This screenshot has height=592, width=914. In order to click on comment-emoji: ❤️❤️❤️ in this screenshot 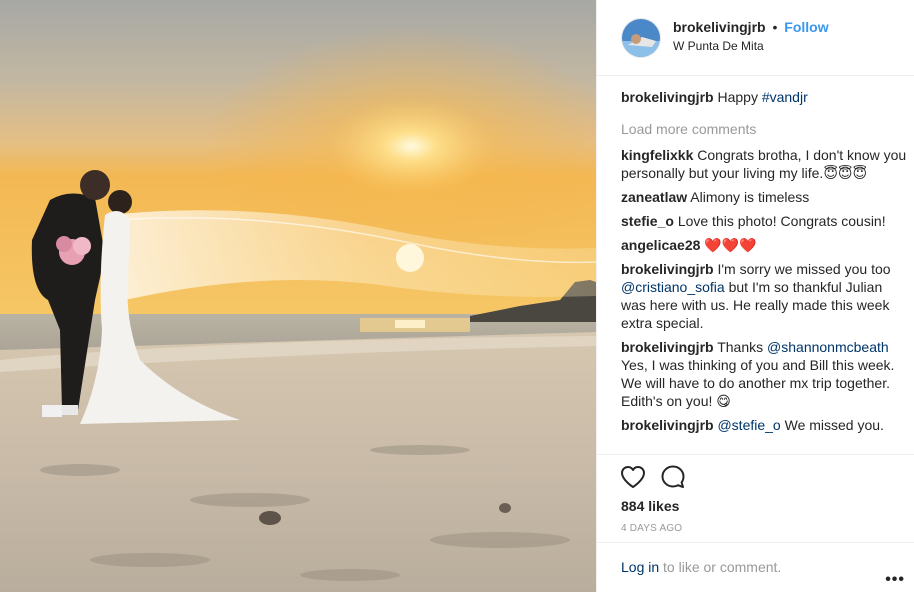, I will do `click(730, 245)`.